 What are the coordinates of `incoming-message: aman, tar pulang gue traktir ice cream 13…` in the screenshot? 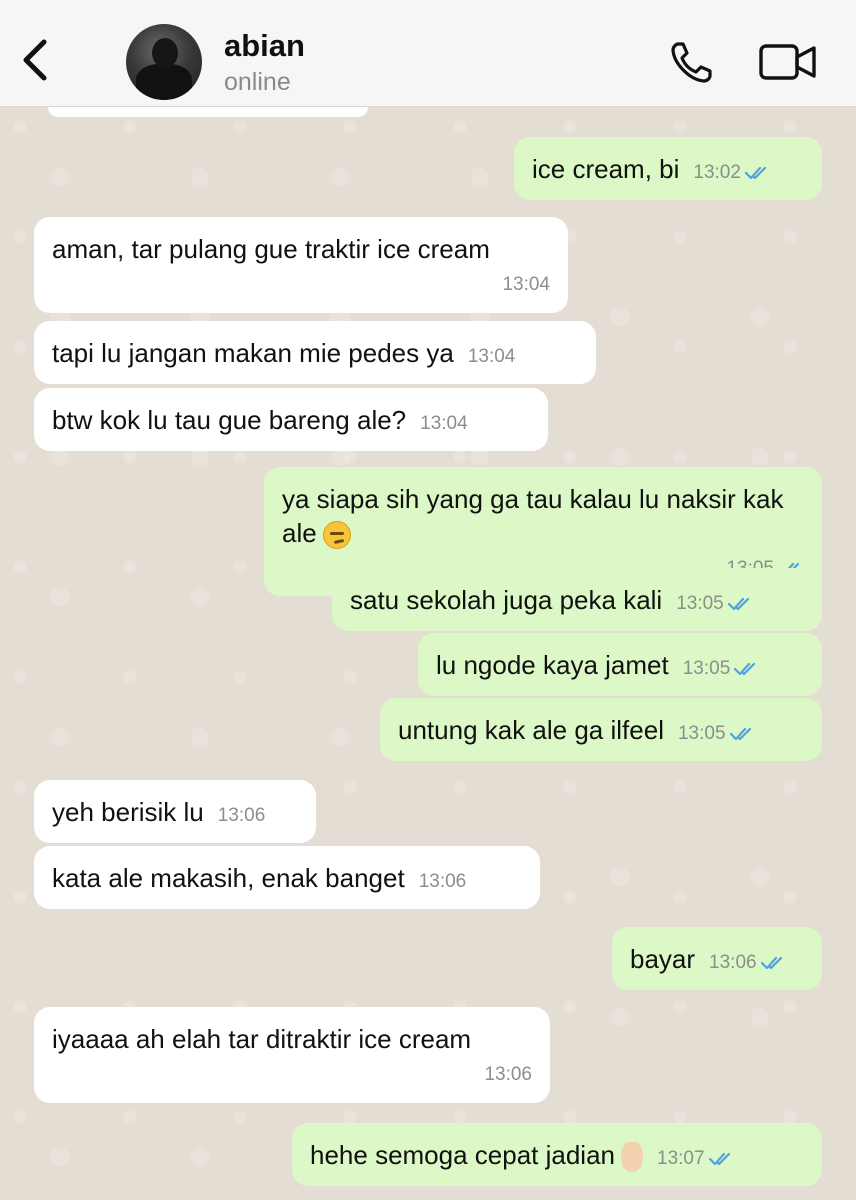 It's located at (301, 265).